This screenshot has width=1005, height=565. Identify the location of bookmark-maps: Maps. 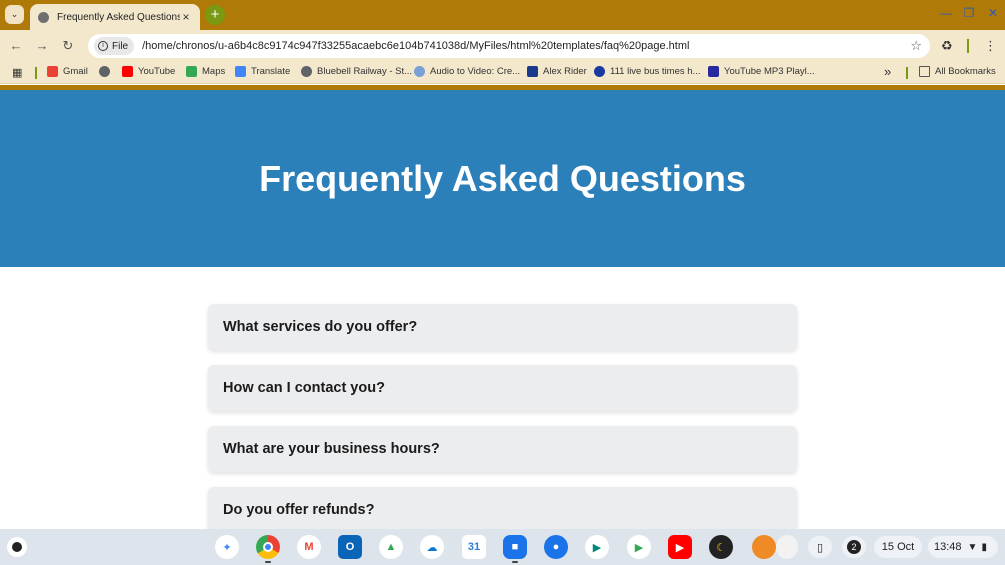
(205, 71).